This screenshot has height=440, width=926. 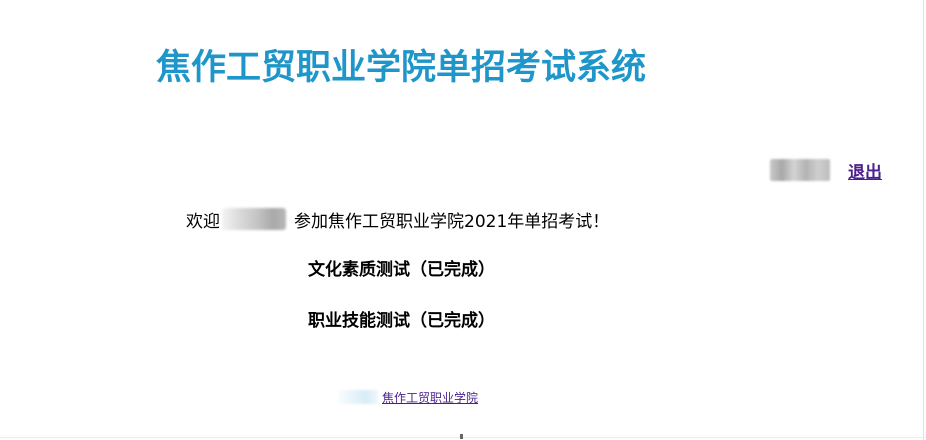 What do you see at coordinates (923, 220) in the screenshot?
I see `window-edge-right` at bounding box center [923, 220].